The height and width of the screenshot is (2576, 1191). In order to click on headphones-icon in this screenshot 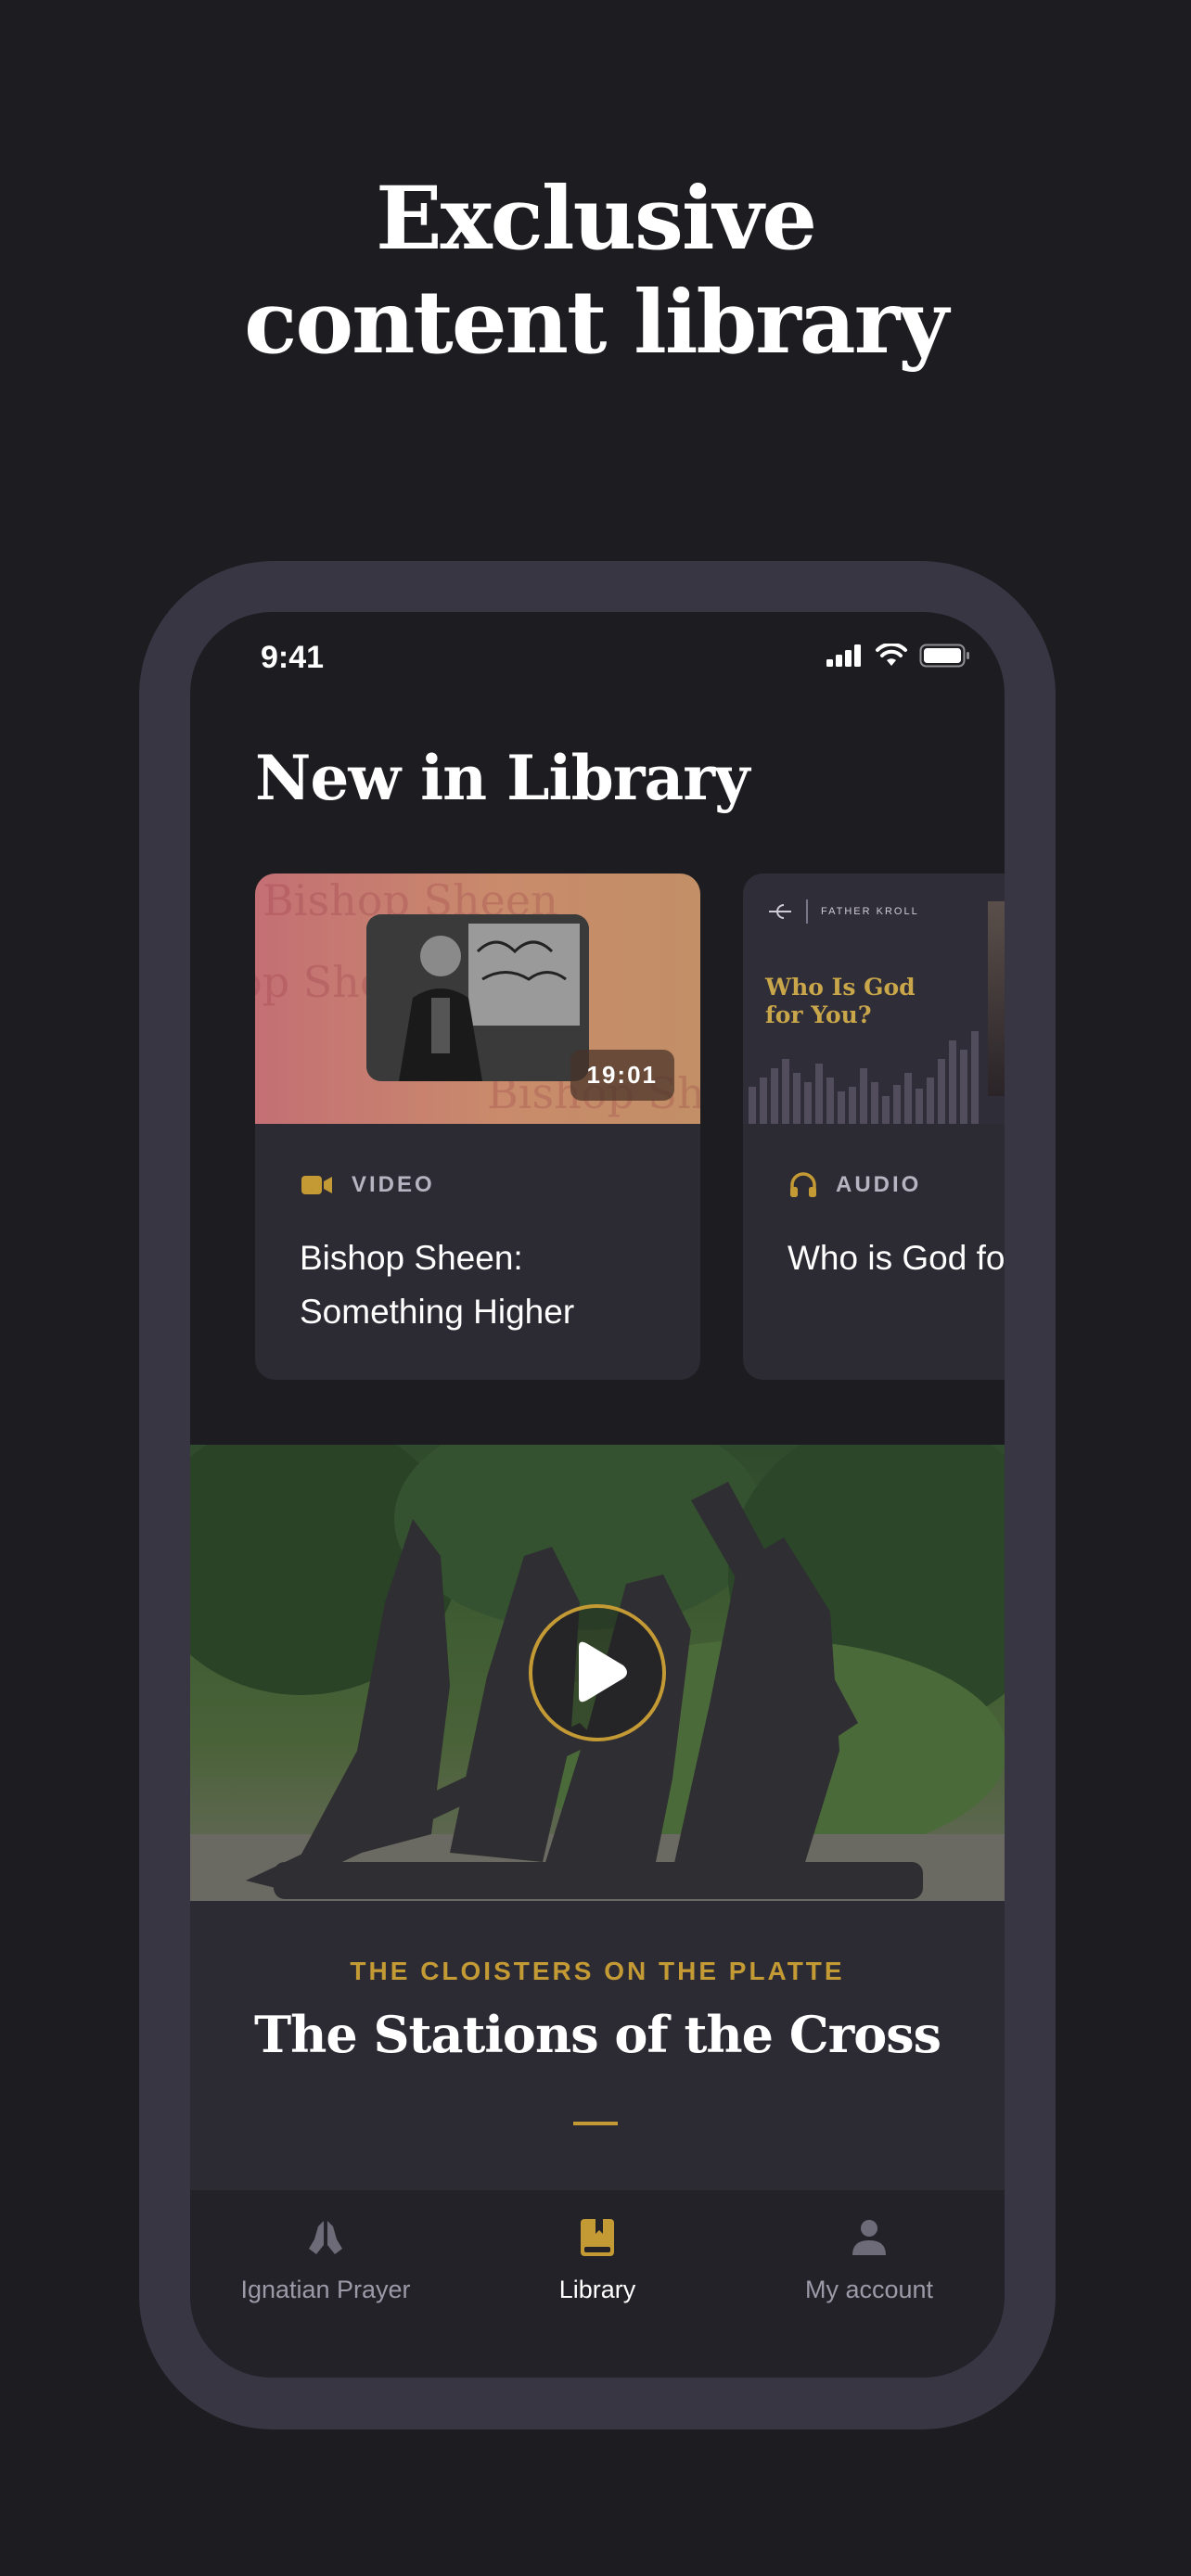, I will do `click(803, 1184)`.